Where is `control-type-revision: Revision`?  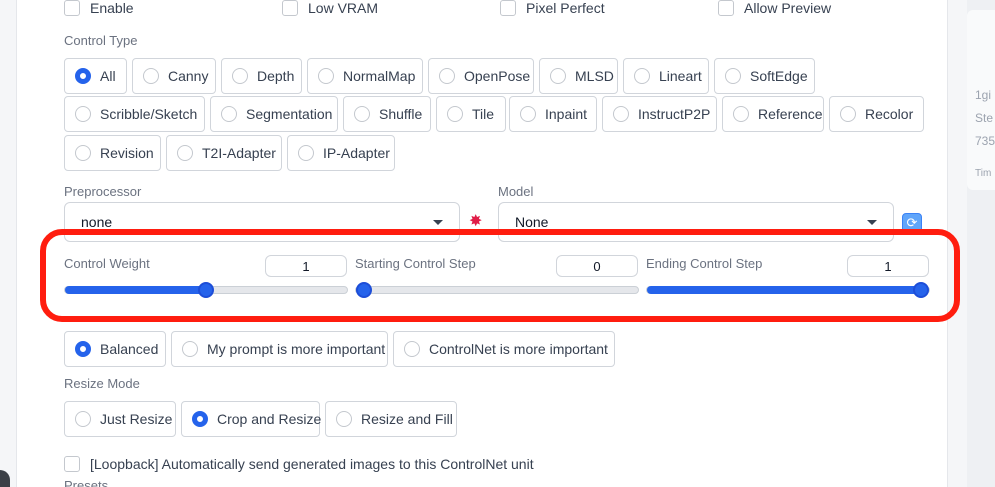
control-type-revision: Revision is located at coordinates (112, 153).